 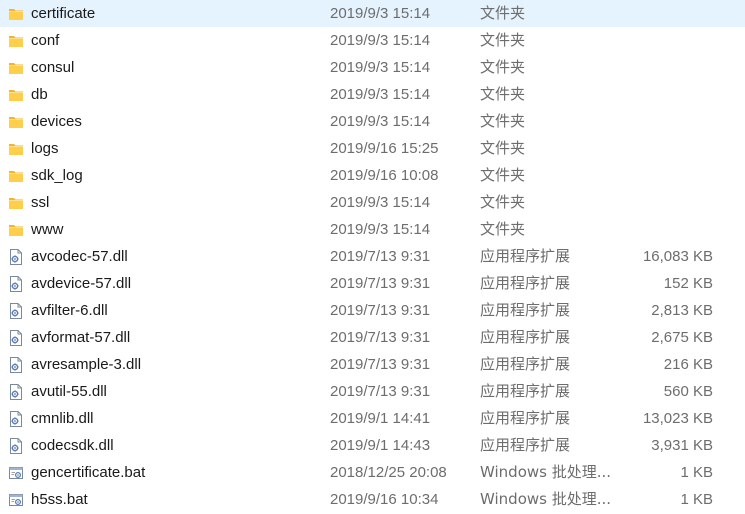 What do you see at coordinates (79, 256) in the screenshot?
I see `file-name: avcodec-57.dll` at bounding box center [79, 256].